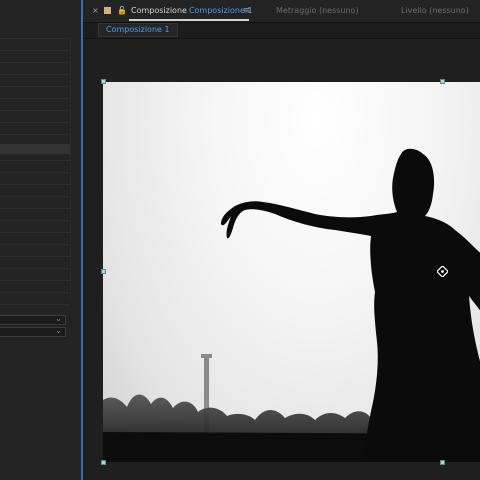 The height and width of the screenshot is (480, 480). Describe the element at coordinates (122, 11) in the screenshot. I see `lock-icon: 🔓` at that location.